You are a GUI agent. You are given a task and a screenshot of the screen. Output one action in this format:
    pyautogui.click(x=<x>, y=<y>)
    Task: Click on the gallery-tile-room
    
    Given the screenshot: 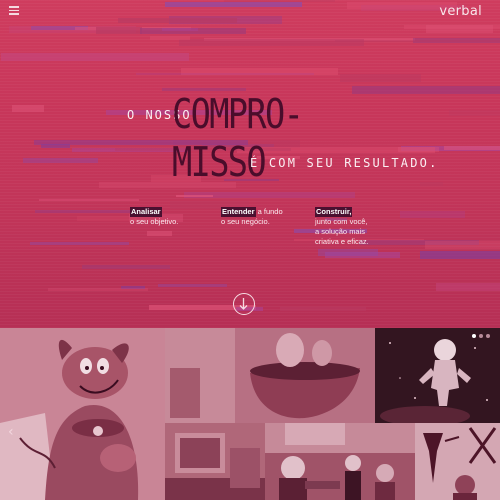 What is the action you would take?
    pyautogui.click(x=215, y=461)
    